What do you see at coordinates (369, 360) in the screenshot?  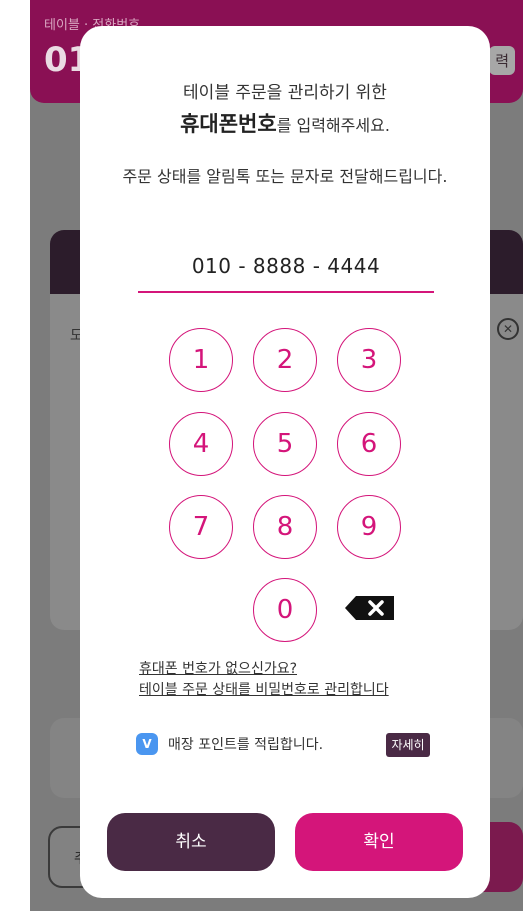 I see `keypad-key-3: 3` at bounding box center [369, 360].